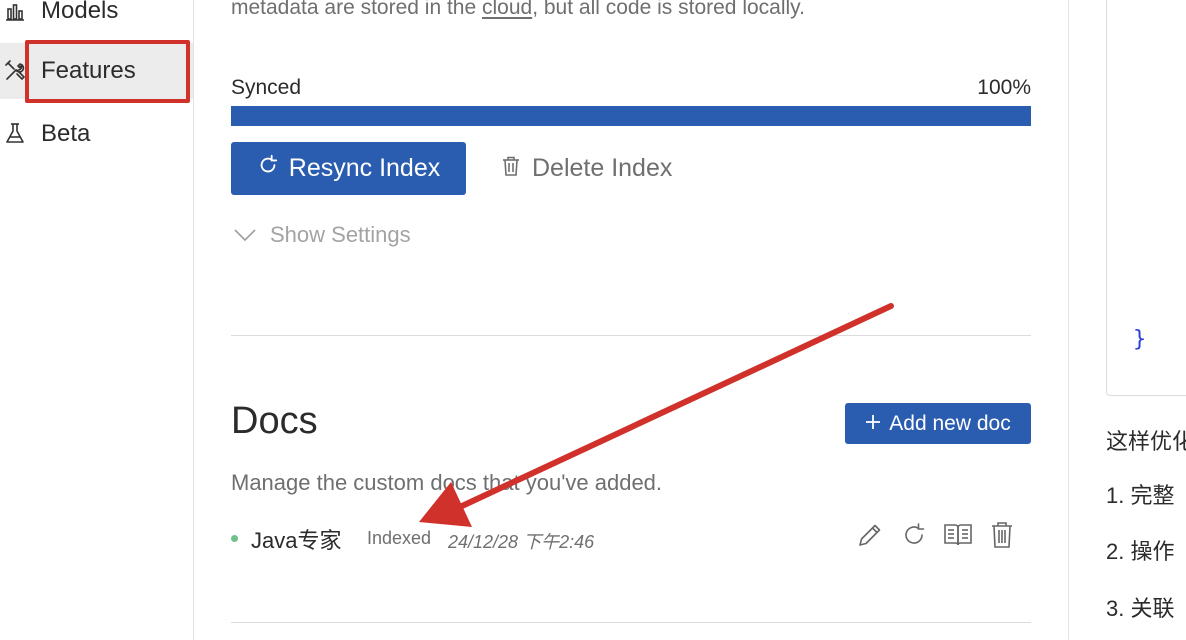 The image size is (1186, 640). What do you see at coordinates (340, 234) in the screenshot?
I see `show-settings-label: Show Settings` at bounding box center [340, 234].